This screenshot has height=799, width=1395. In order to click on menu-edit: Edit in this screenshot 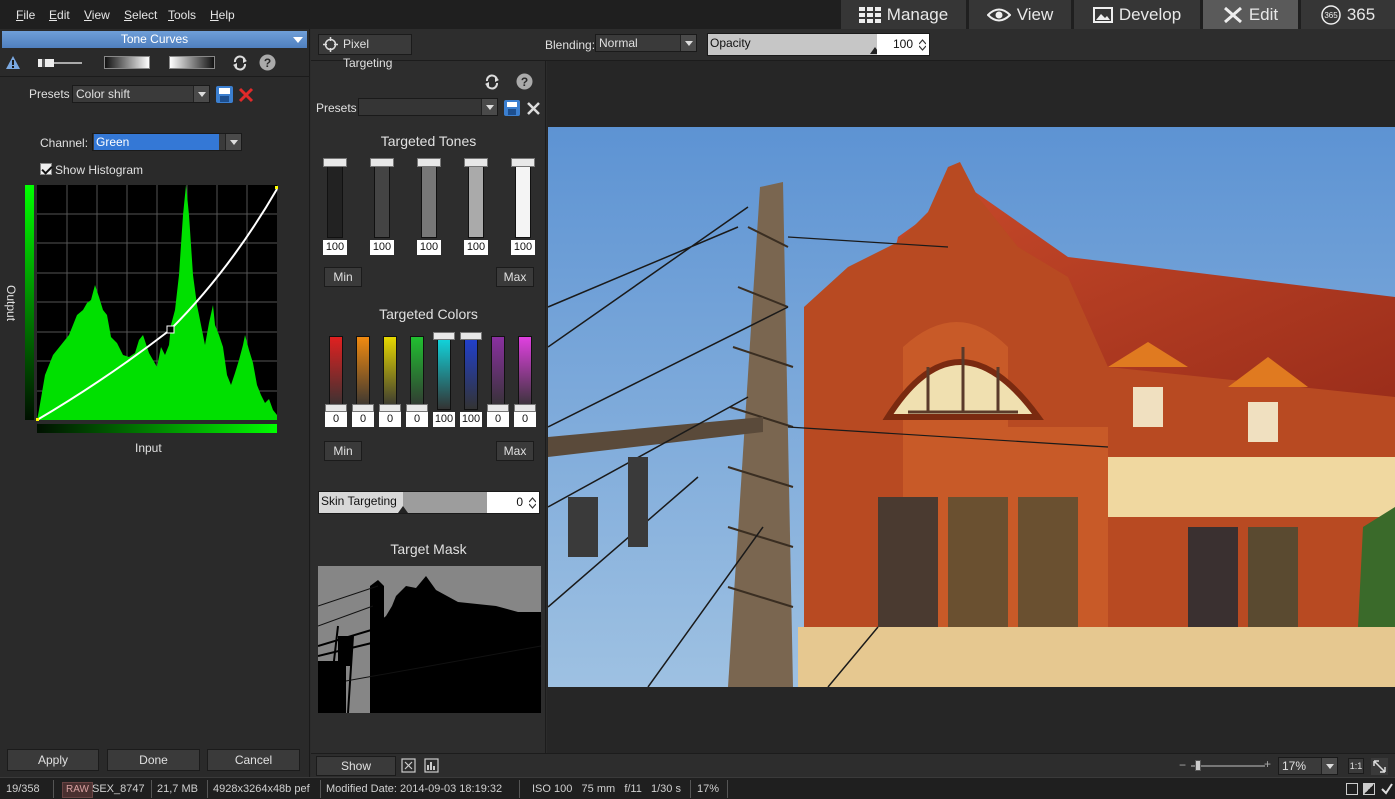, I will do `click(59, 15)`.